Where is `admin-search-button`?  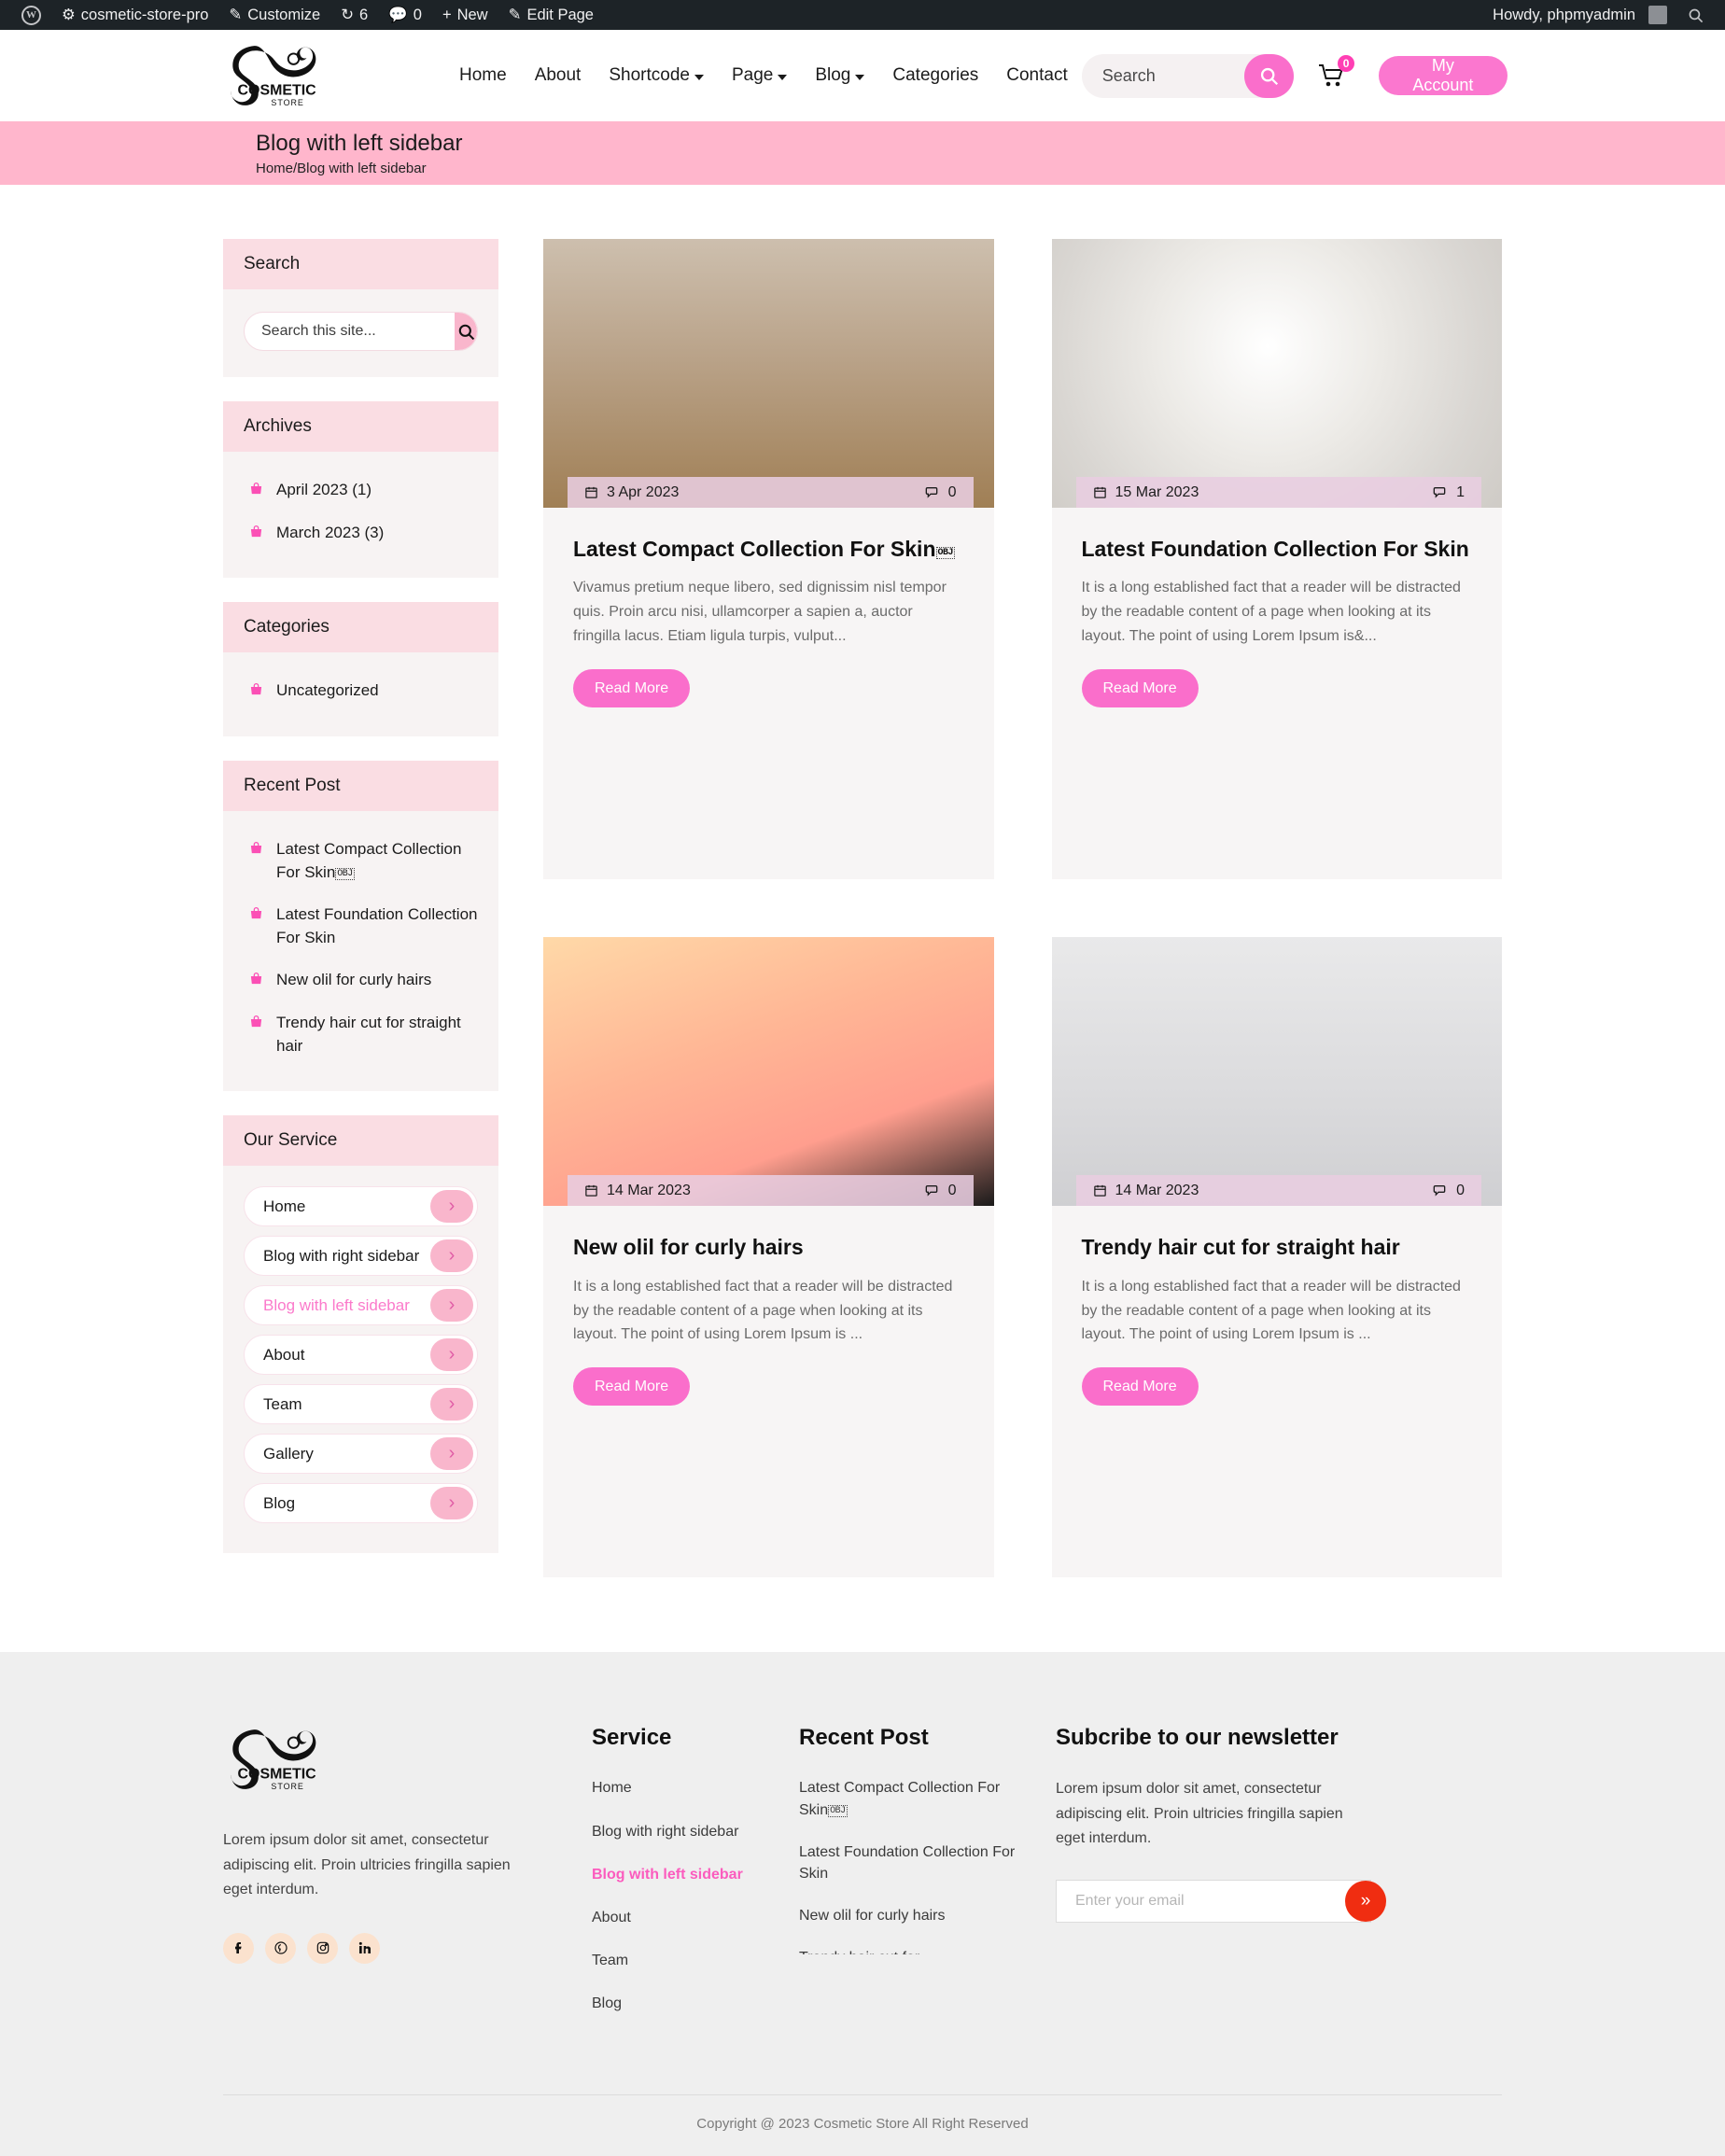
admin-search-button is located at coordinates (1695, 15).